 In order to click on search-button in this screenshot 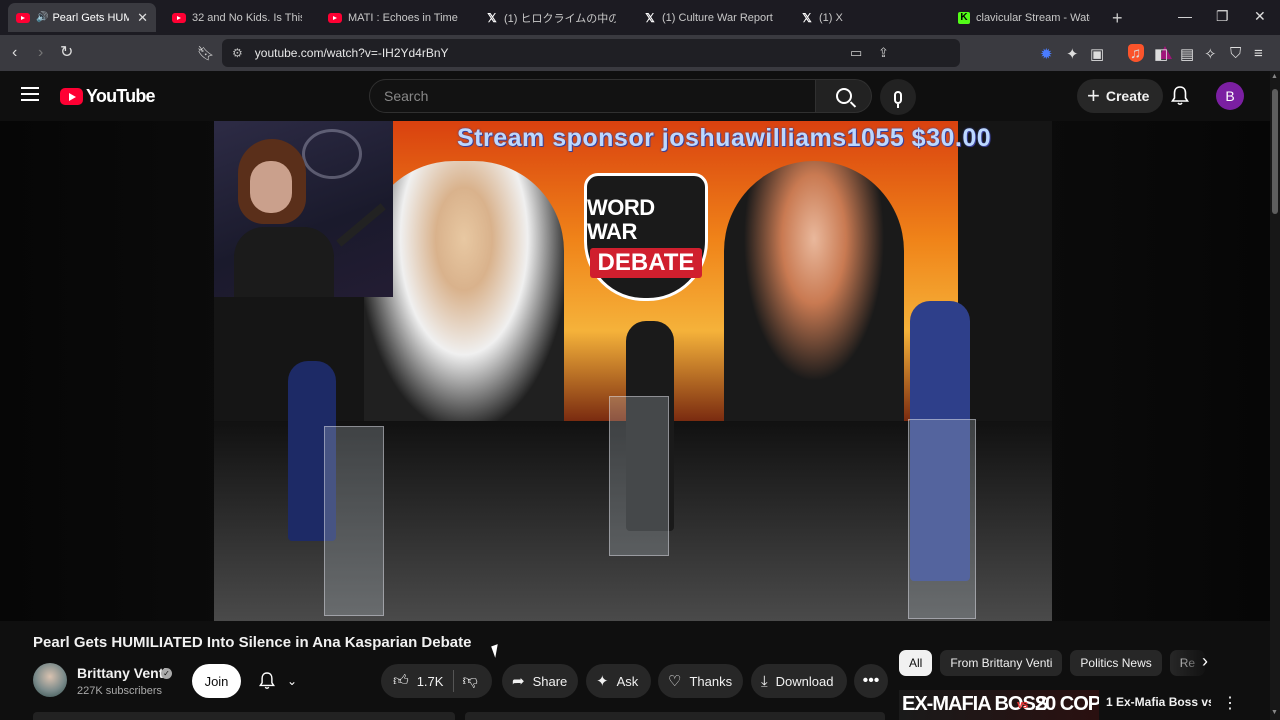, I will do `click(844, 96)`.